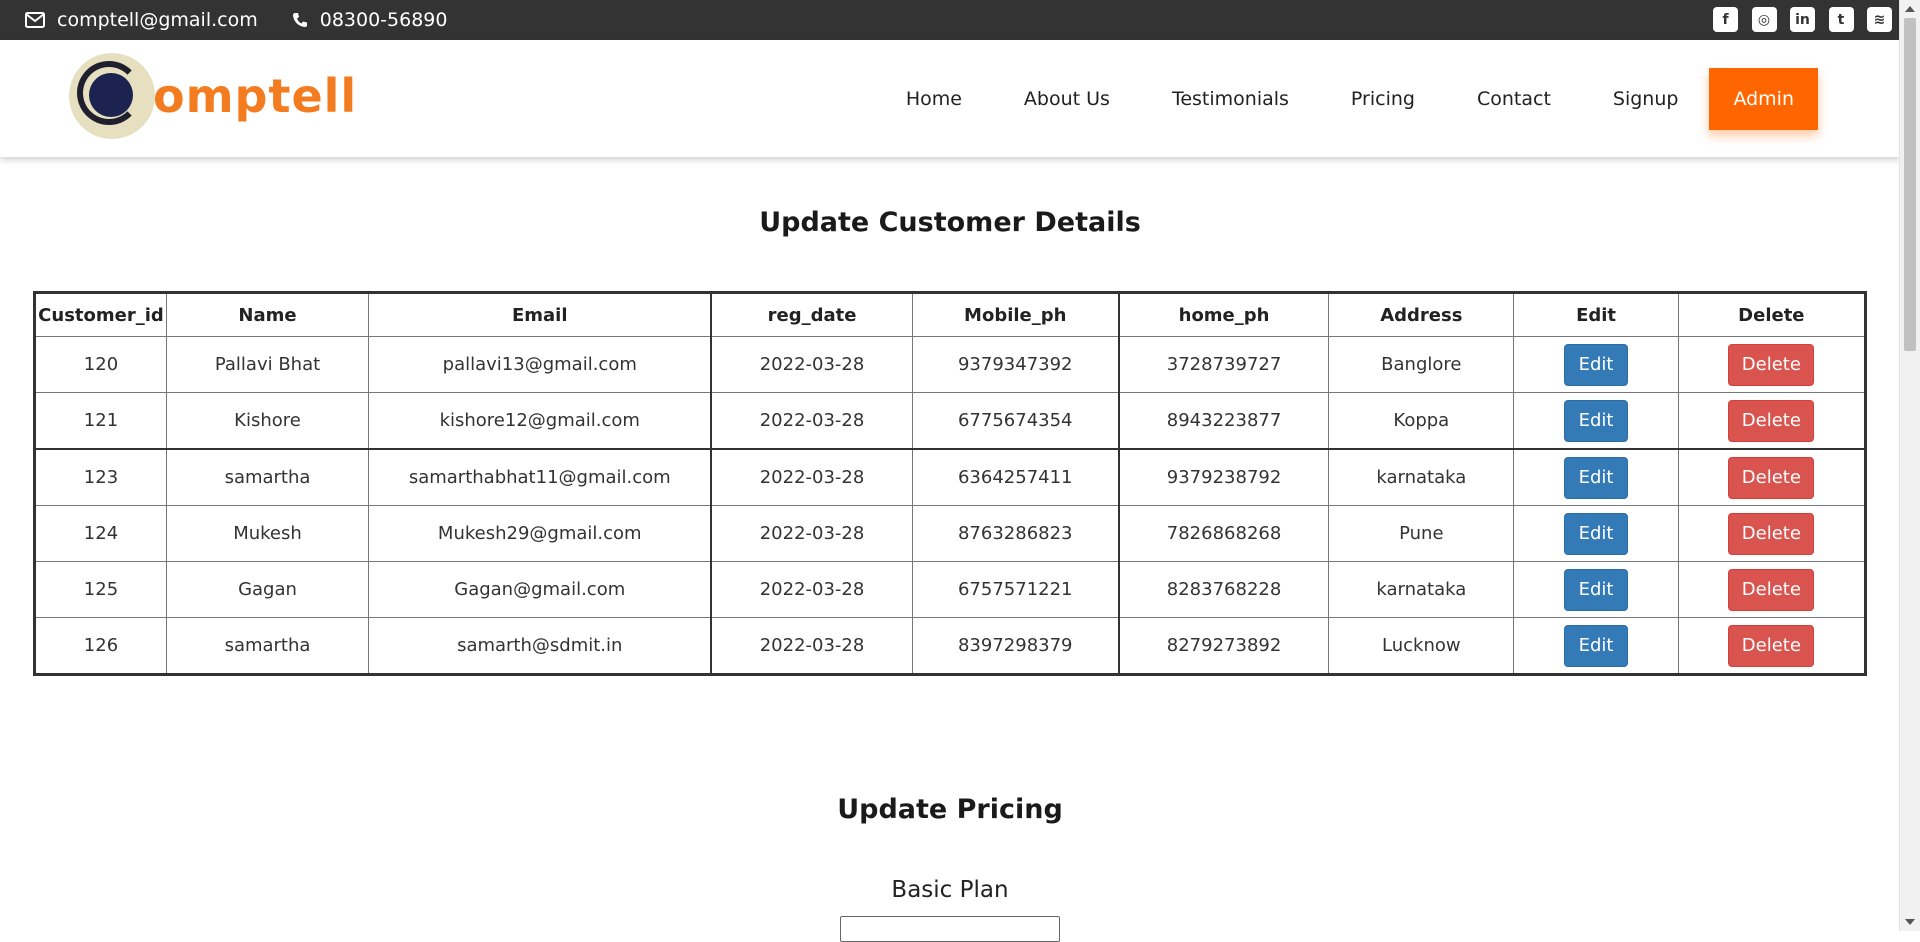 The height and width of the screenshot is (942, 1920). Describe the element at coordinates (1514, 99) in the screenshot. I see `nav-contact: Contact` at that location.